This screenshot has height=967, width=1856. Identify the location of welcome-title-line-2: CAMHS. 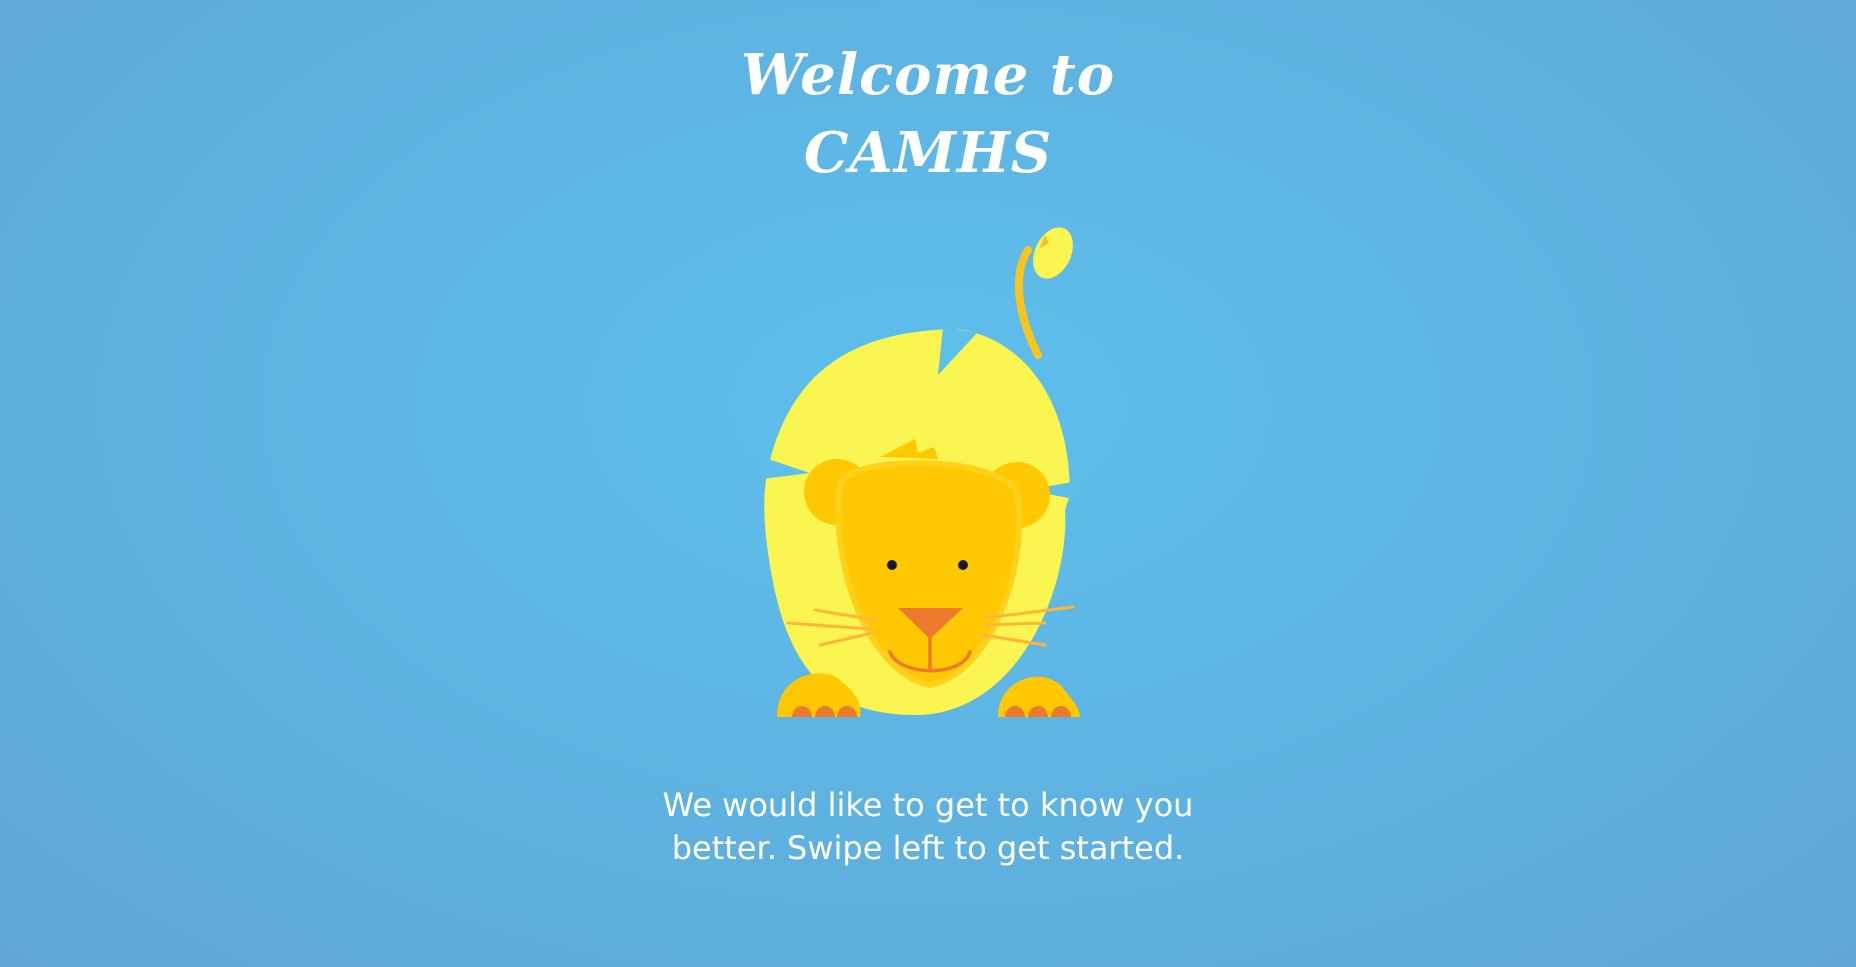
(928, 153).